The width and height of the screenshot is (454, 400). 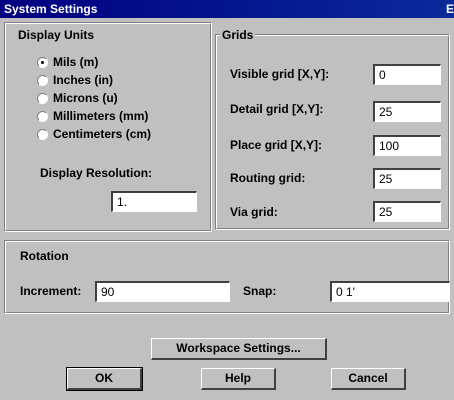 What do you see at coordinates (268, 178) in the screenshot?
I see `routing-grid-label: Routing grid:` at bounding box center [268, 178].